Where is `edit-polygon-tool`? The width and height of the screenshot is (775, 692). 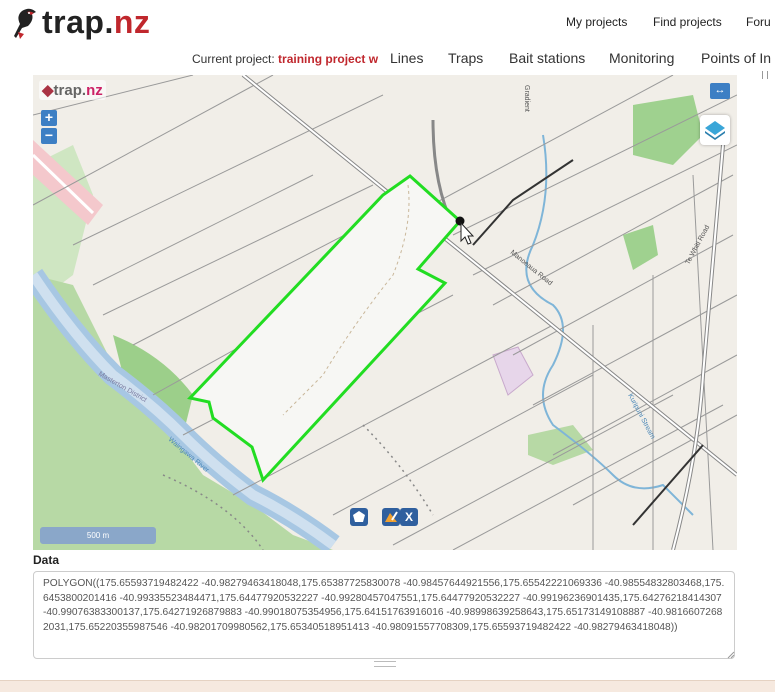 edit-polygon-tool is located at coordinates (391, 517).